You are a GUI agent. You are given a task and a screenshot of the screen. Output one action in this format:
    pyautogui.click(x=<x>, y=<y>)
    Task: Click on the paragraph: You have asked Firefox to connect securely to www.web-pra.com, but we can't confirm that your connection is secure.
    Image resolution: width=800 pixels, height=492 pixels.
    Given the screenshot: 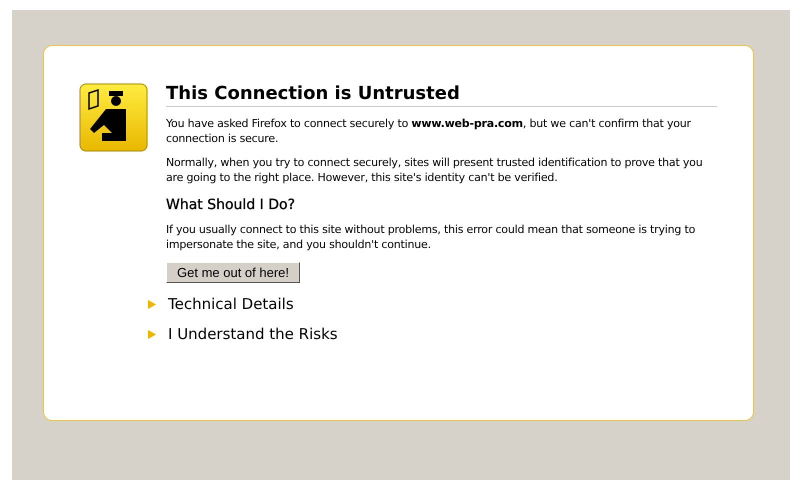 What is the action you would take?
    pyautogui.click(x=429, y=131)
    